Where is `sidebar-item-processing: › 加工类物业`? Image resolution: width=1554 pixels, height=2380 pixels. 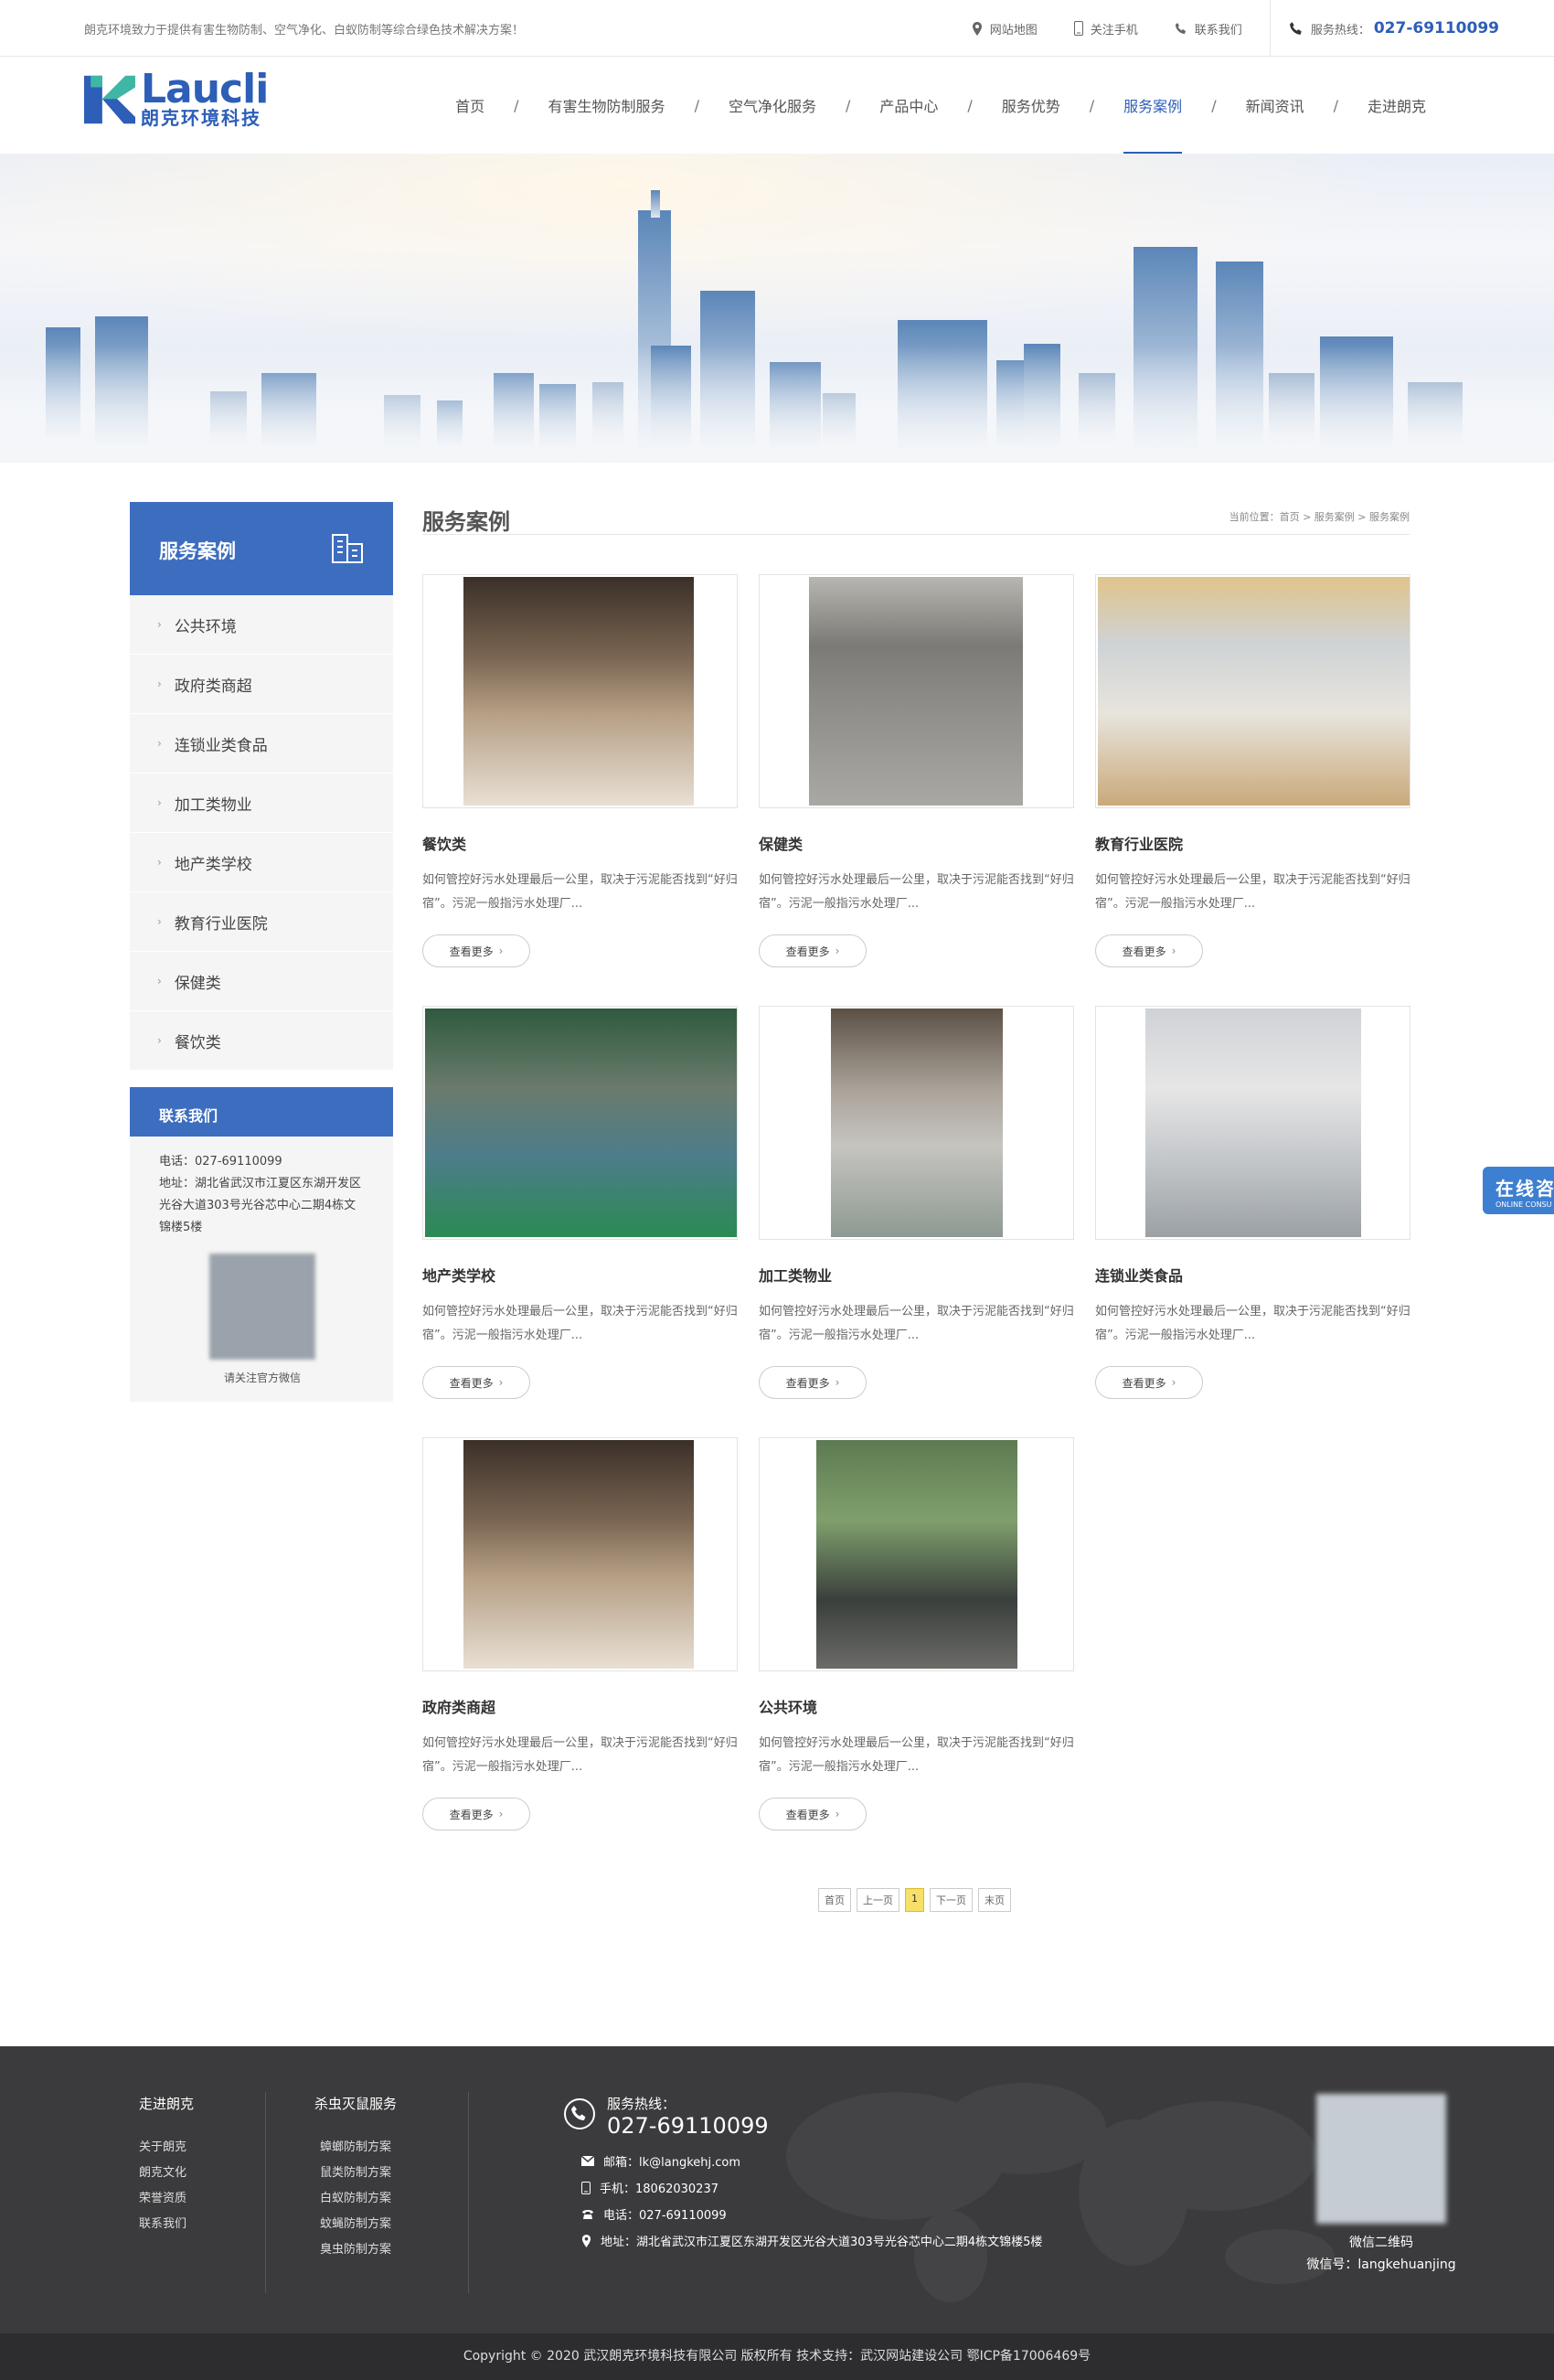 sidebar-item-processing: › 加工类物业 is located at coordinates (261, 803).